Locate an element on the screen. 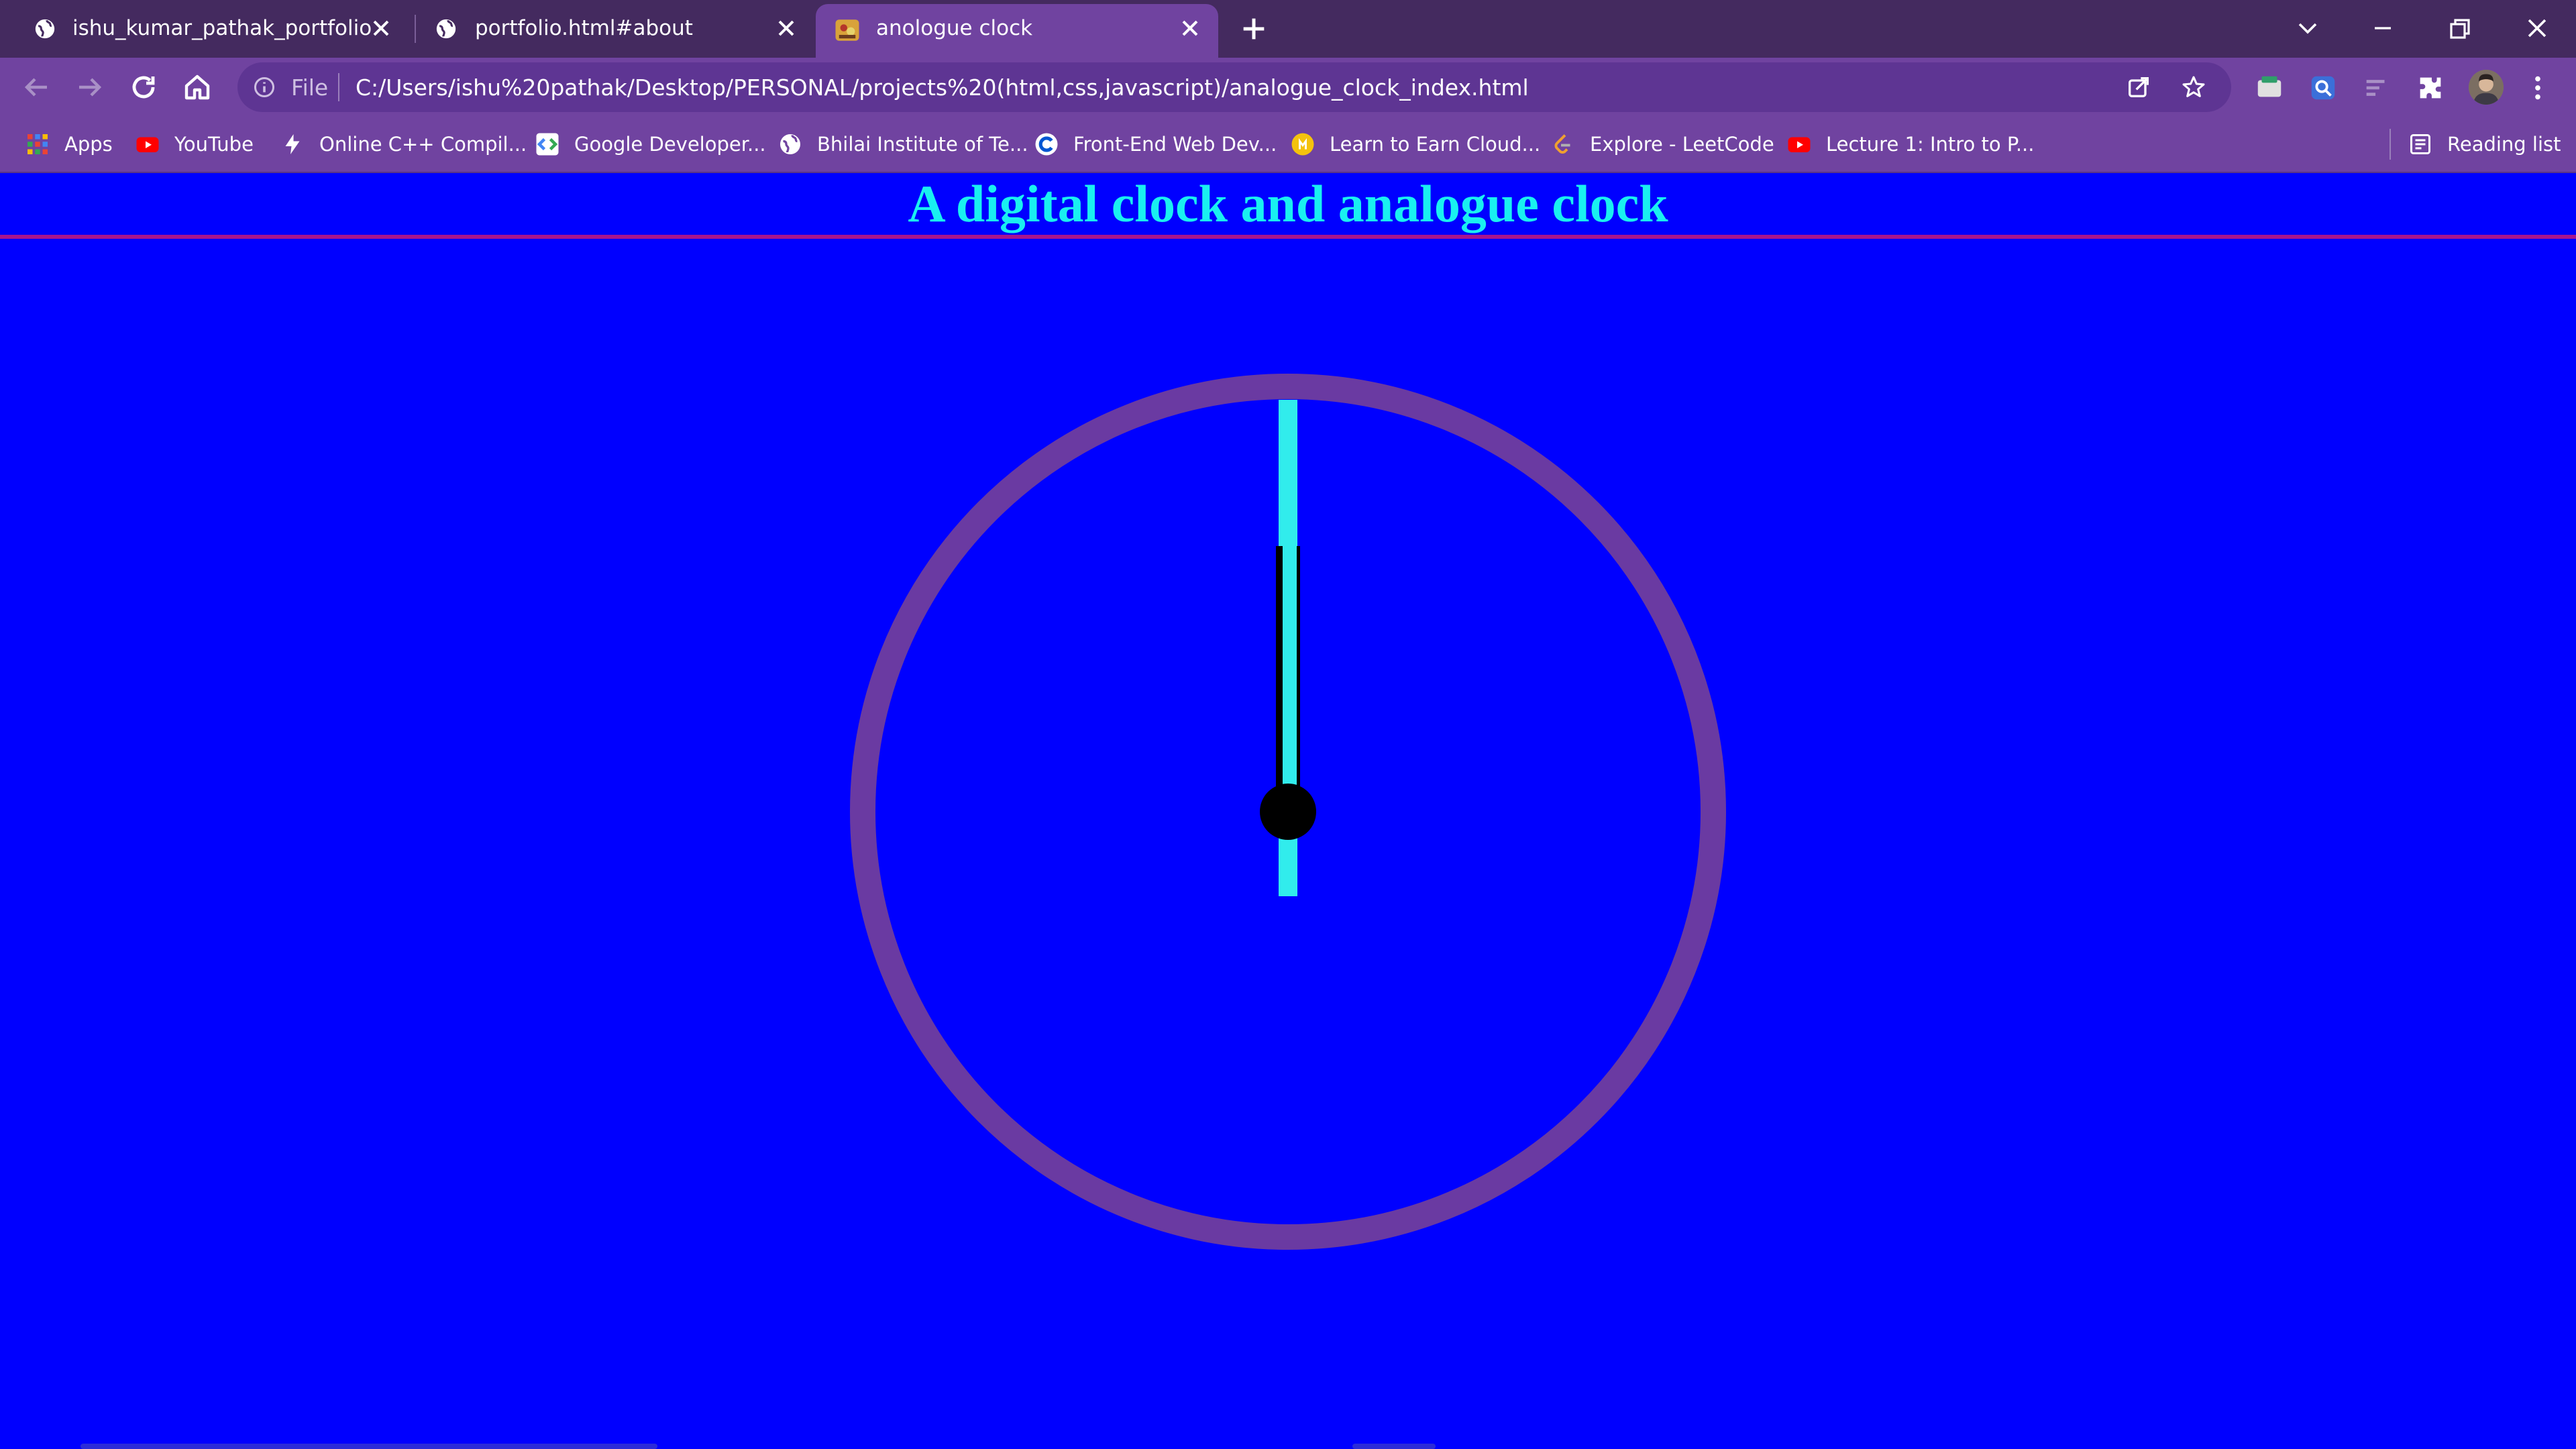  person-icon is located at coordinates (2486, 87).